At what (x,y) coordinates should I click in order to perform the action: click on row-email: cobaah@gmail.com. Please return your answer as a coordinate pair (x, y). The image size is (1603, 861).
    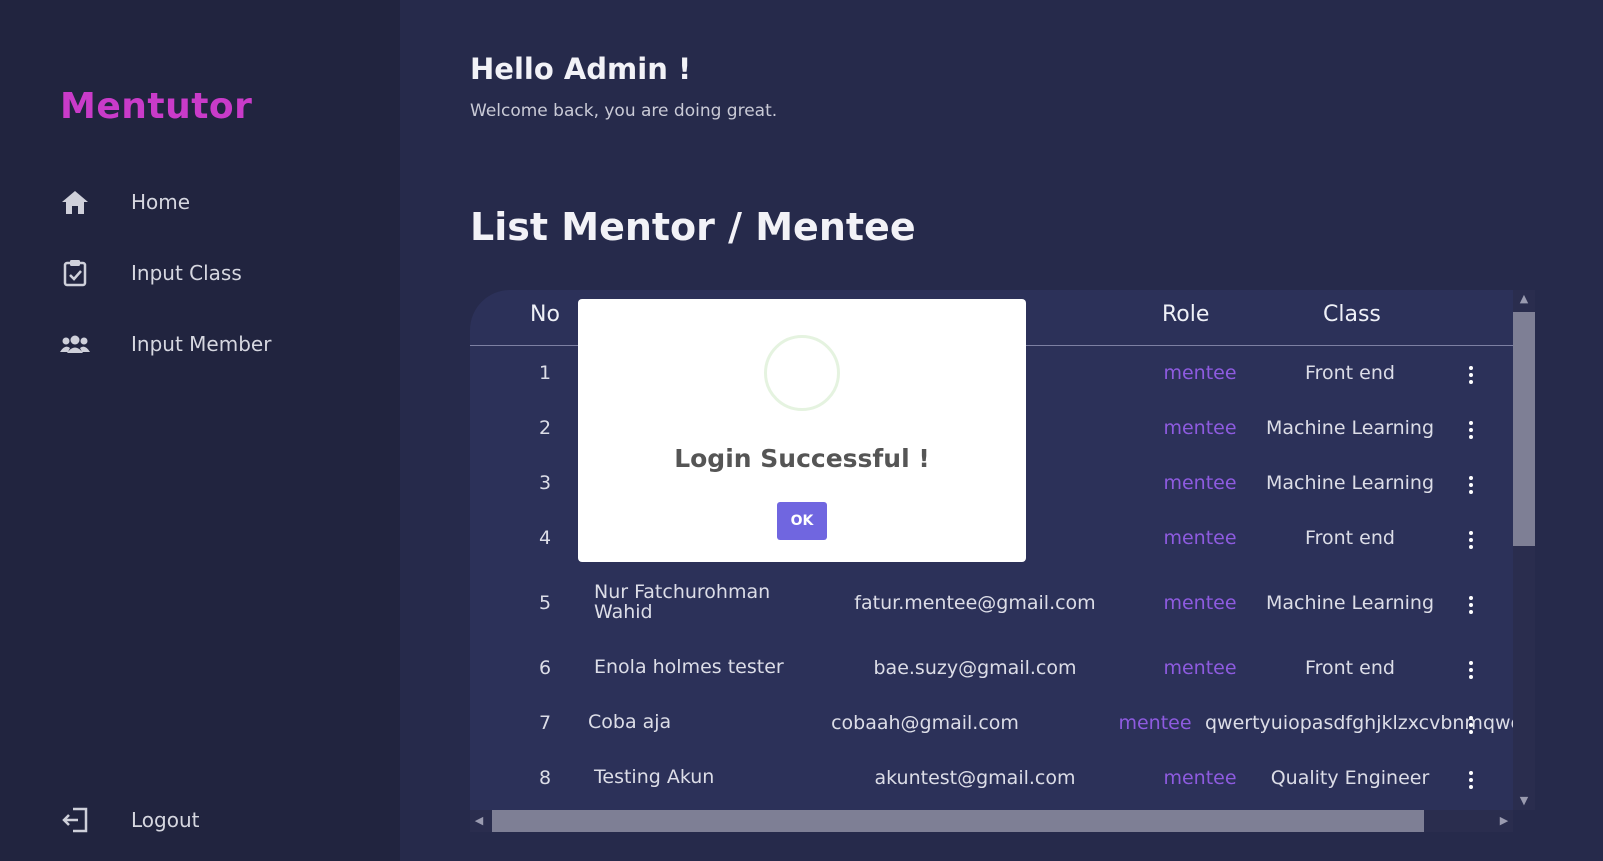
    Looking at the image, I should click on (925, 723).